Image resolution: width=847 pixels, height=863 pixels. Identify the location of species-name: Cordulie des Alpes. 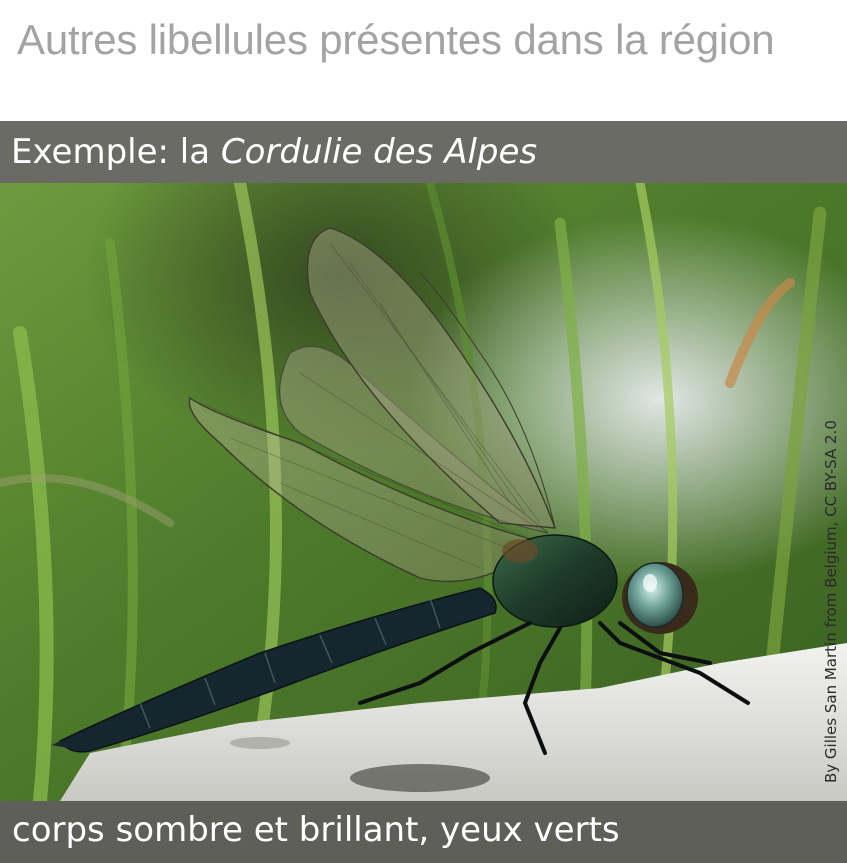
(379, 152).